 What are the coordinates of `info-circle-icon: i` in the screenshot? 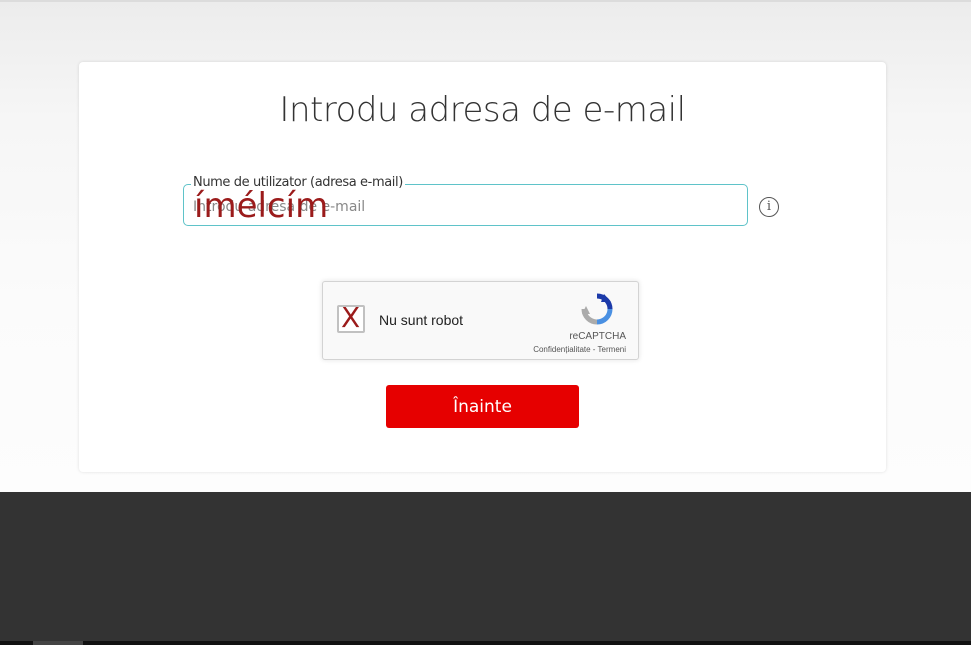 It's located at (769, 207).